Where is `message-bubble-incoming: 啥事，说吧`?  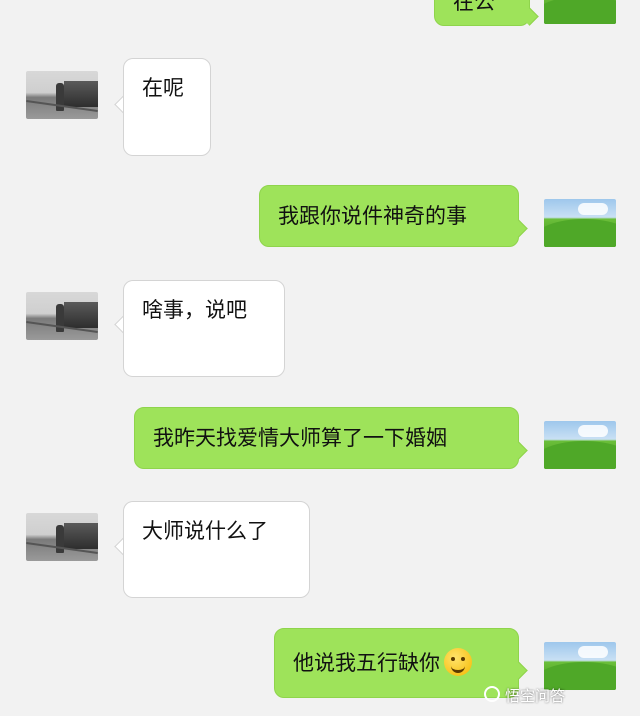
message-bubble-incoming: 啥事，说吧 is located at coordinates (204, 328).